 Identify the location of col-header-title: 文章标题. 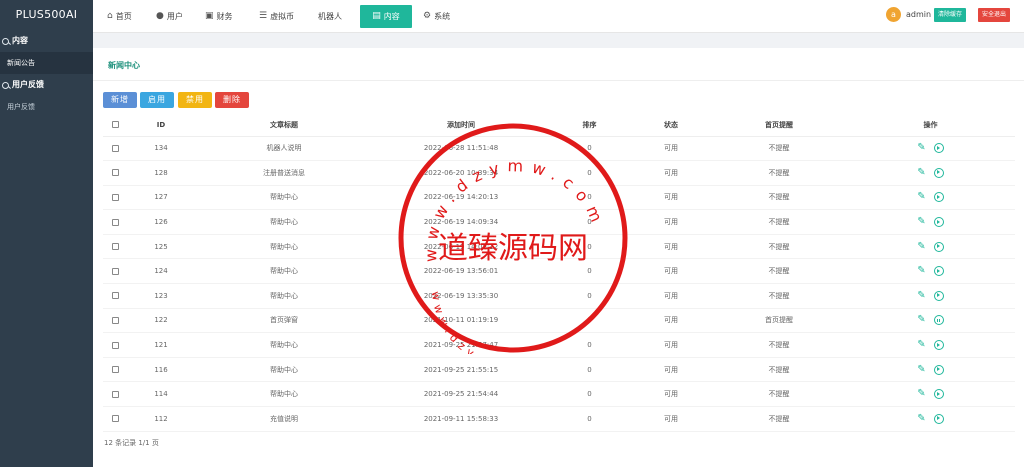
(284, 125).